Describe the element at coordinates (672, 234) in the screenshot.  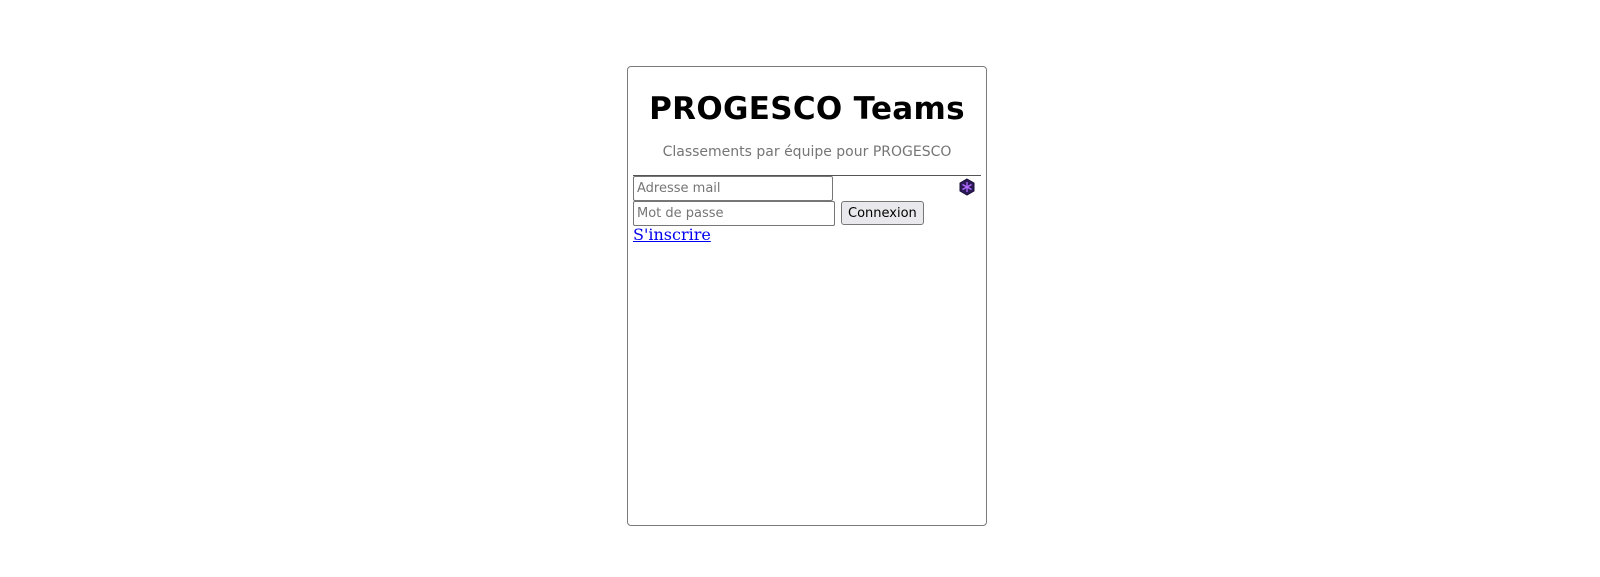
I see `signup-link: S'inscrire` at that location.